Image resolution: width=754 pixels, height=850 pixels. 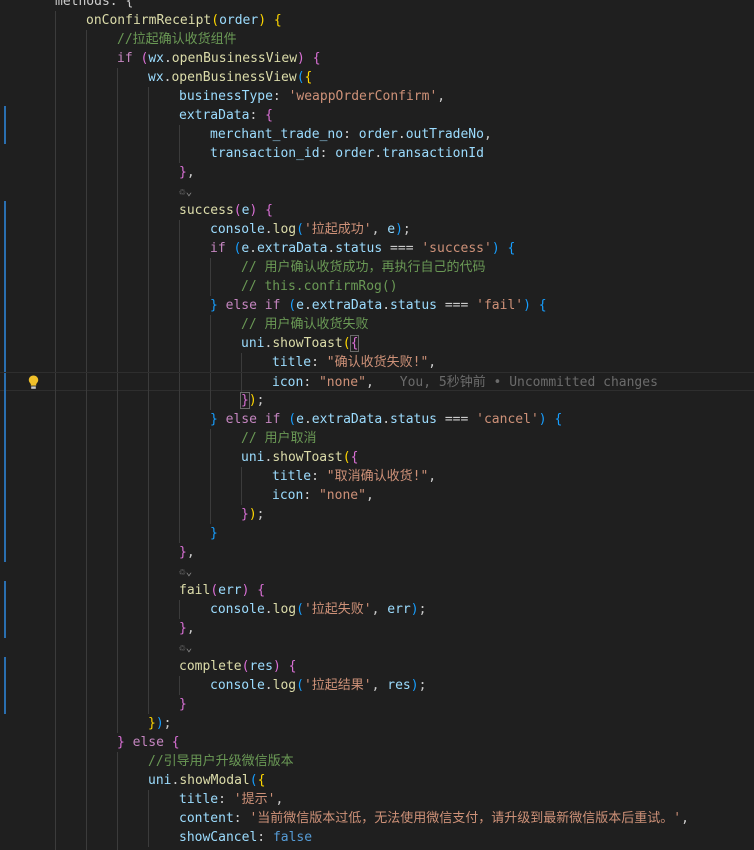 What do you see at coordinates (377, 248) in the screenshot?
I see `code-line: if (e.extraData.status === 'success') {` at bounding box center [377, 248].